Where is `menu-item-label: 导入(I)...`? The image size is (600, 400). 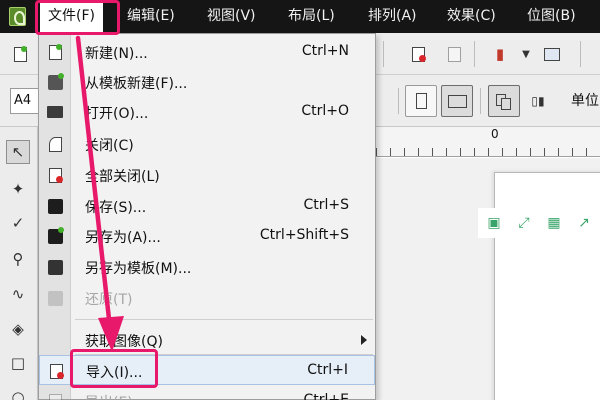 menu-item-label: 导入(I)... is located at coordinates (114, 373).